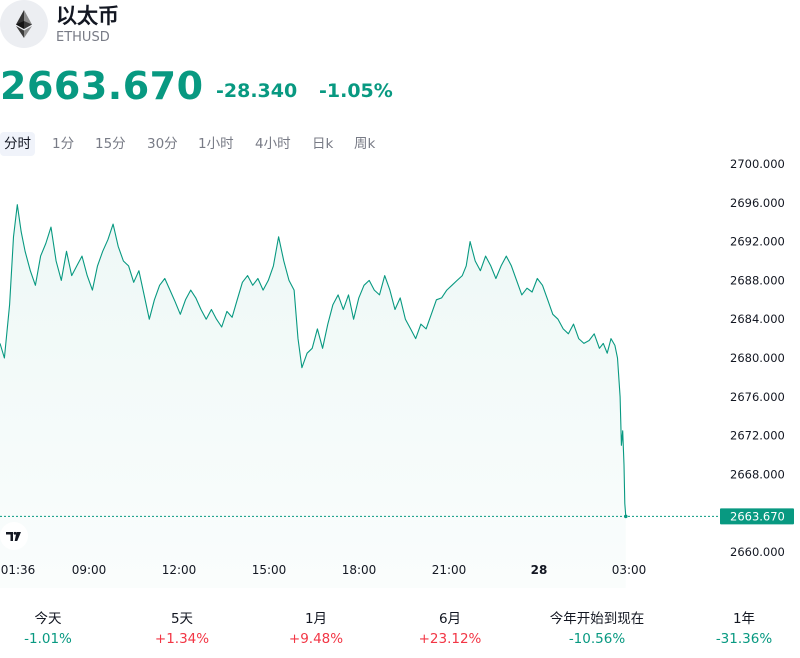 The width and height of the screenshot is (800, 658). I want to click on tab-interval-1h: 1小时, so click(216, 144).